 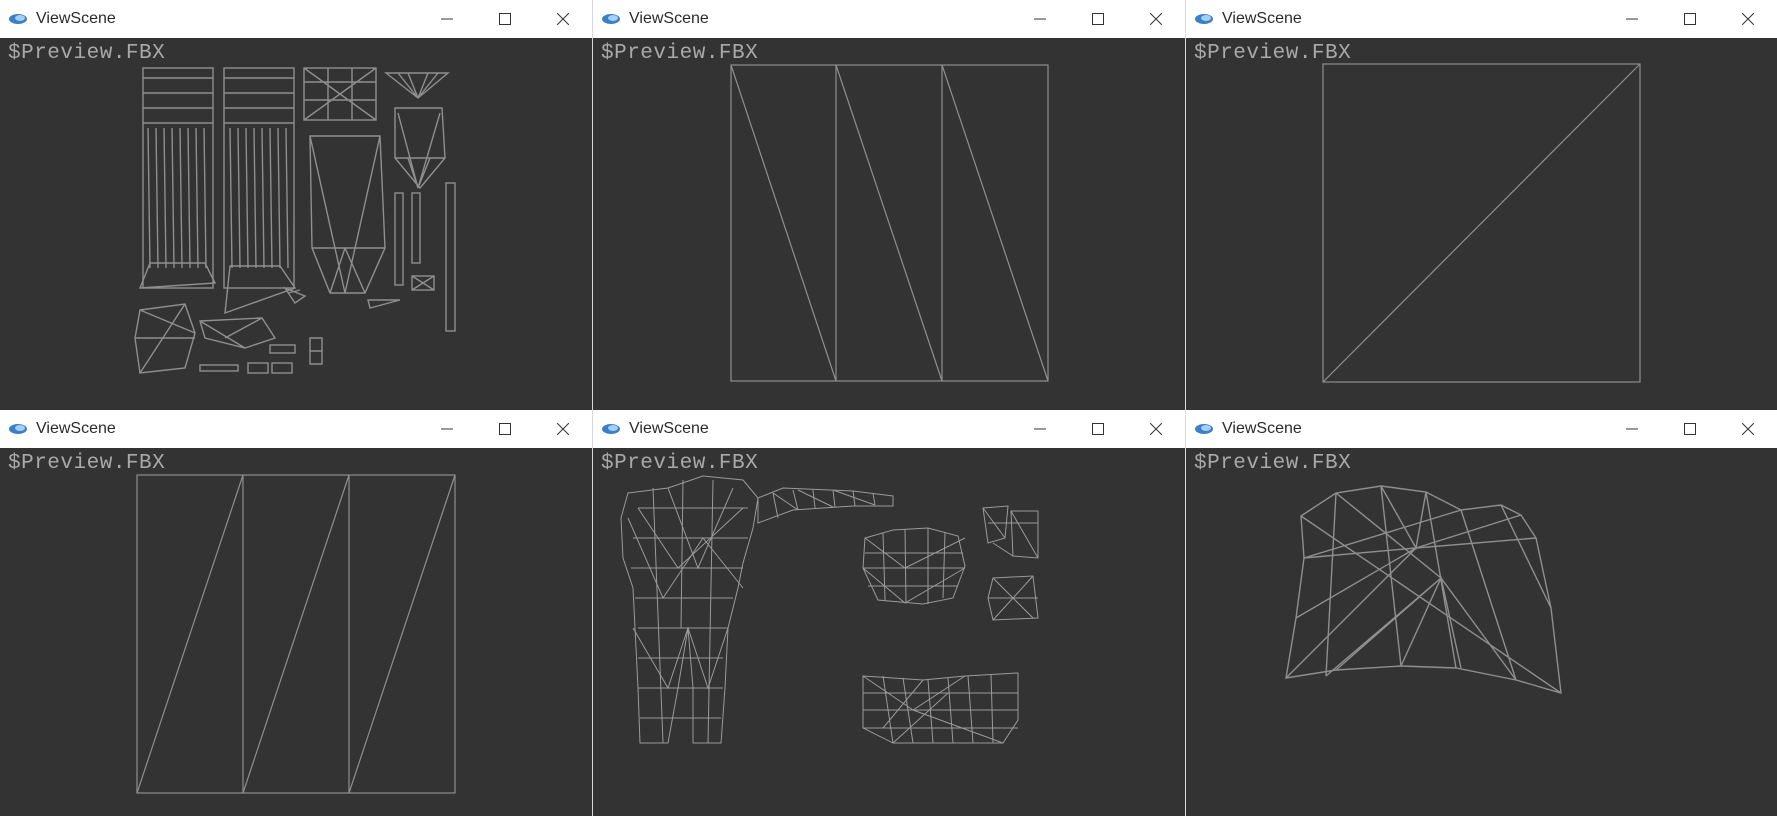 I want to click on uv-atlas-wireframe, so click(x=295, y=220).